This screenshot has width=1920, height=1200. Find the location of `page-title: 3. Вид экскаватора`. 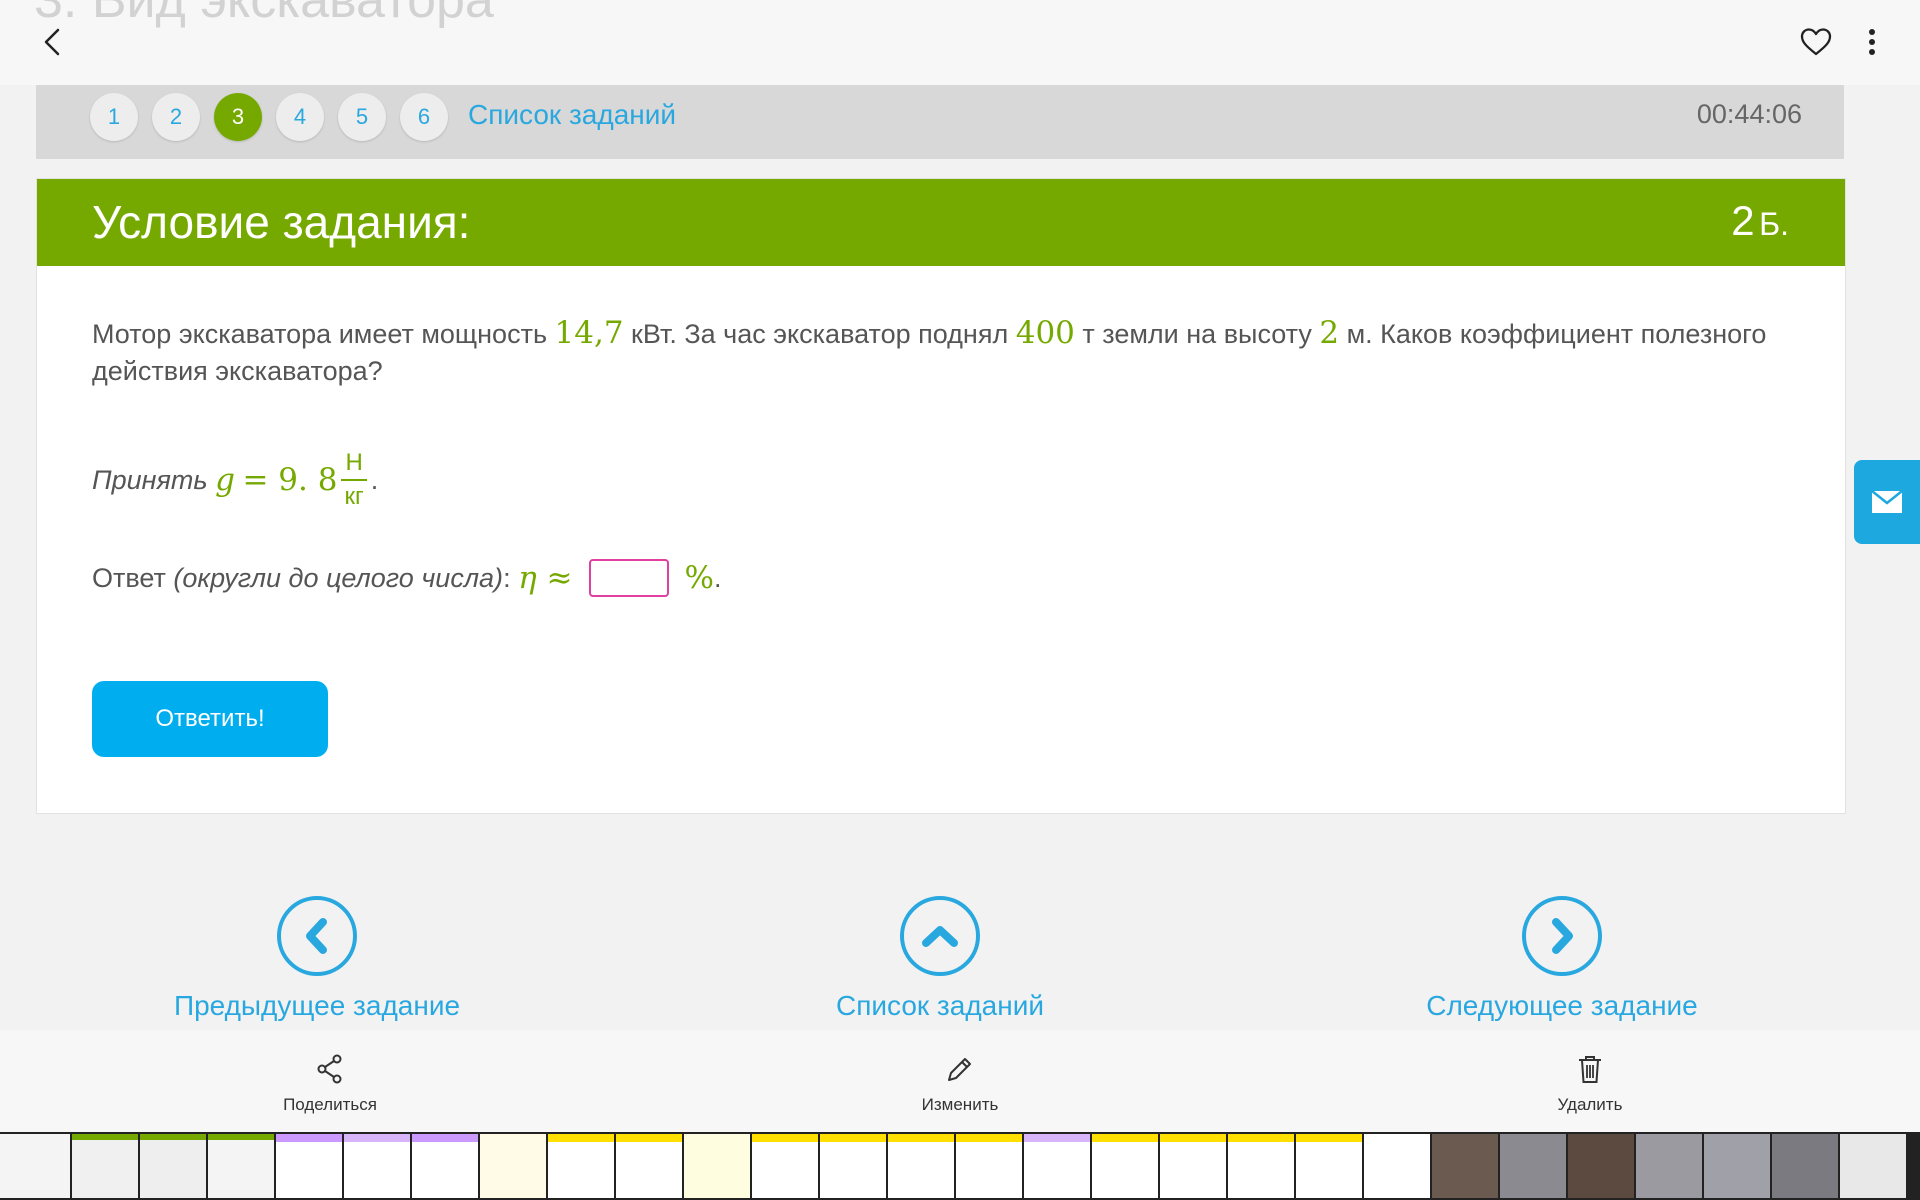

page-title: 3. Вид экскаватора is located at coordinates (264, 14).